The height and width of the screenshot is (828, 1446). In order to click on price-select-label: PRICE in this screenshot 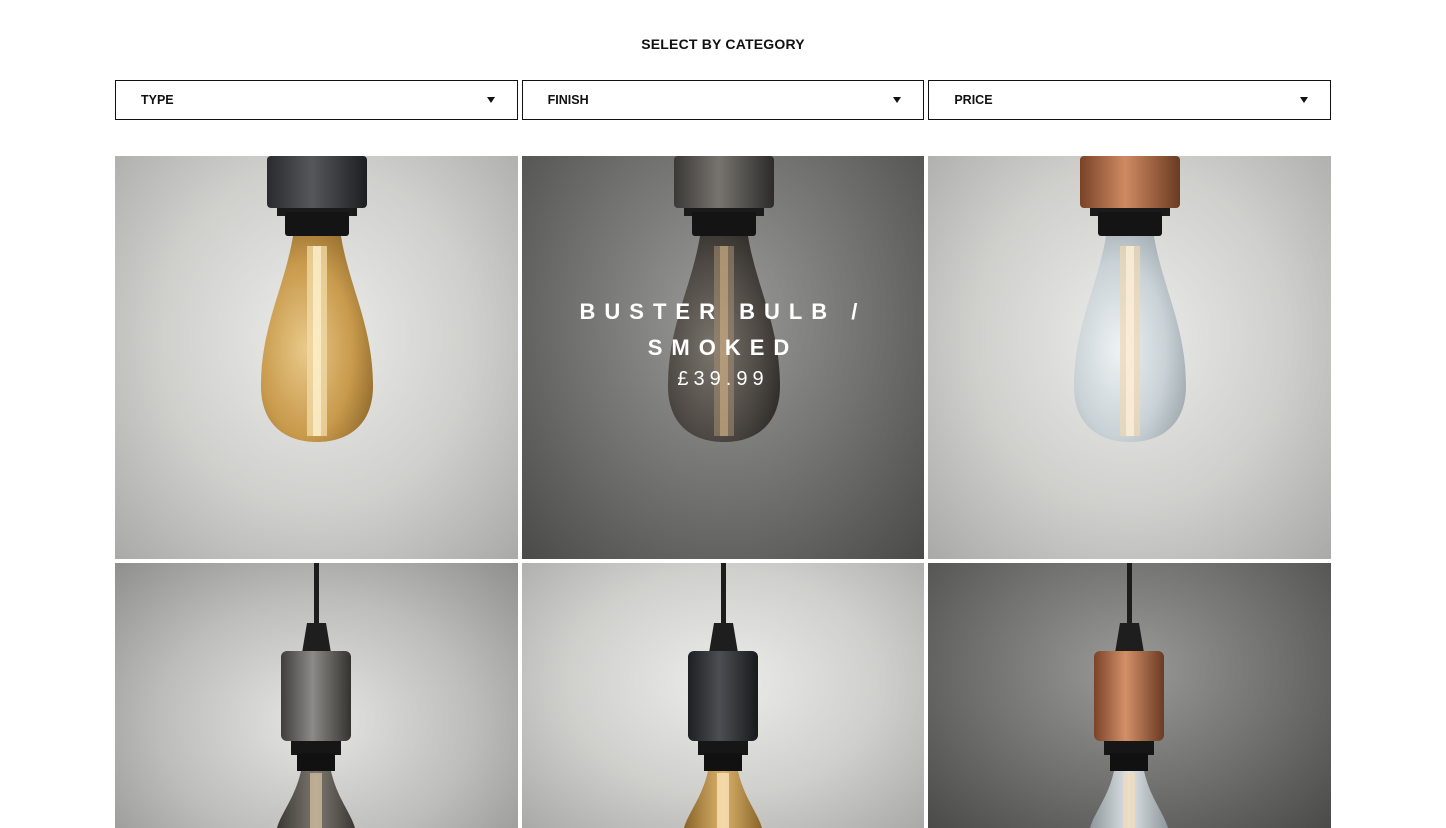, I will do `click(973, 100)`.